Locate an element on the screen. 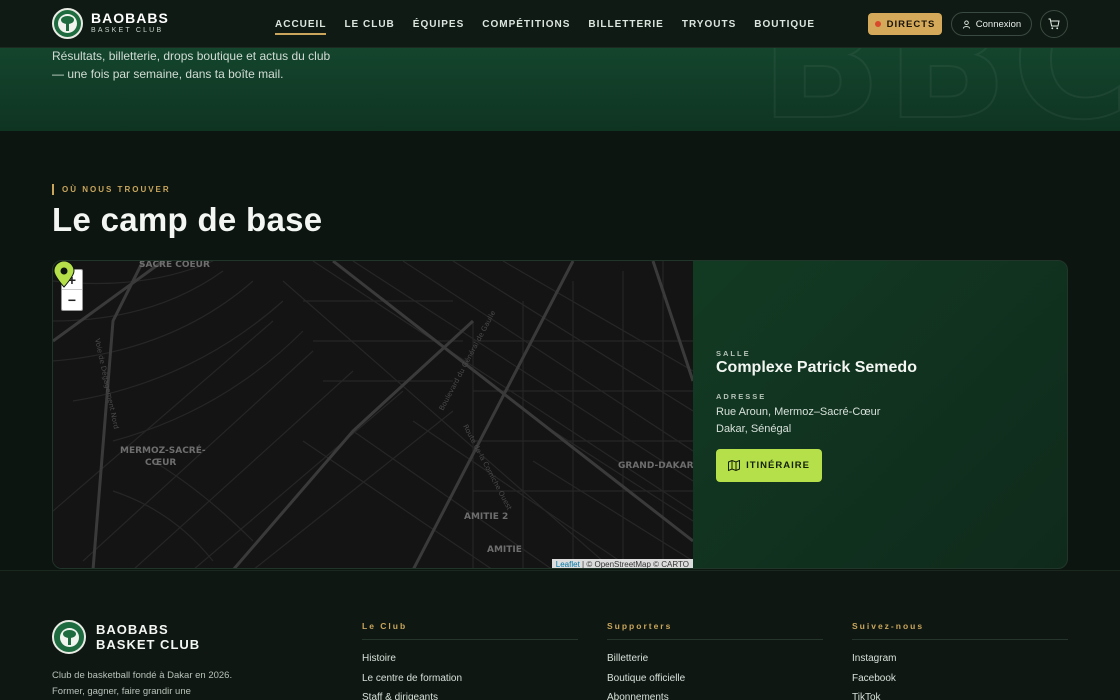  footer-column-social: Suivez-nous Instagram Facebook TikTok is located at coordinates (960, 660).